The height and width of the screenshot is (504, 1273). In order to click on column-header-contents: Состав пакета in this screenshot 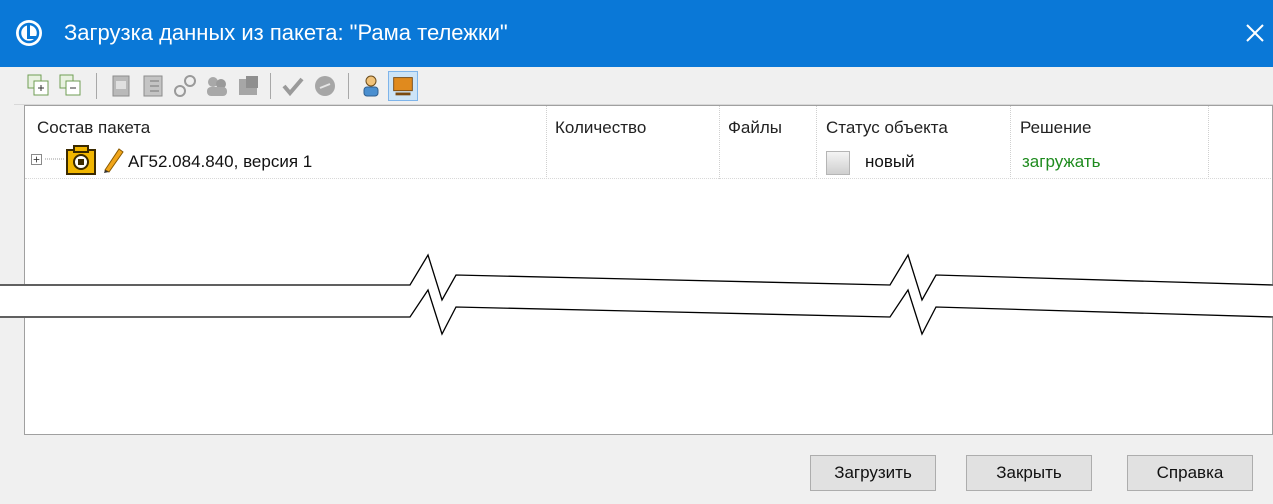, I will do `click(93, 128)`.